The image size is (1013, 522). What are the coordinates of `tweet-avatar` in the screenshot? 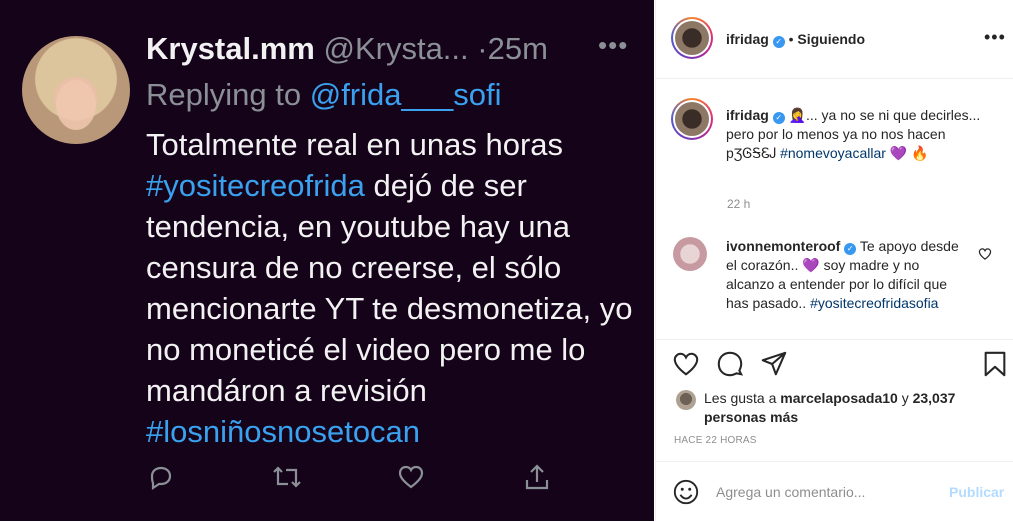 It's located at (76, 90).